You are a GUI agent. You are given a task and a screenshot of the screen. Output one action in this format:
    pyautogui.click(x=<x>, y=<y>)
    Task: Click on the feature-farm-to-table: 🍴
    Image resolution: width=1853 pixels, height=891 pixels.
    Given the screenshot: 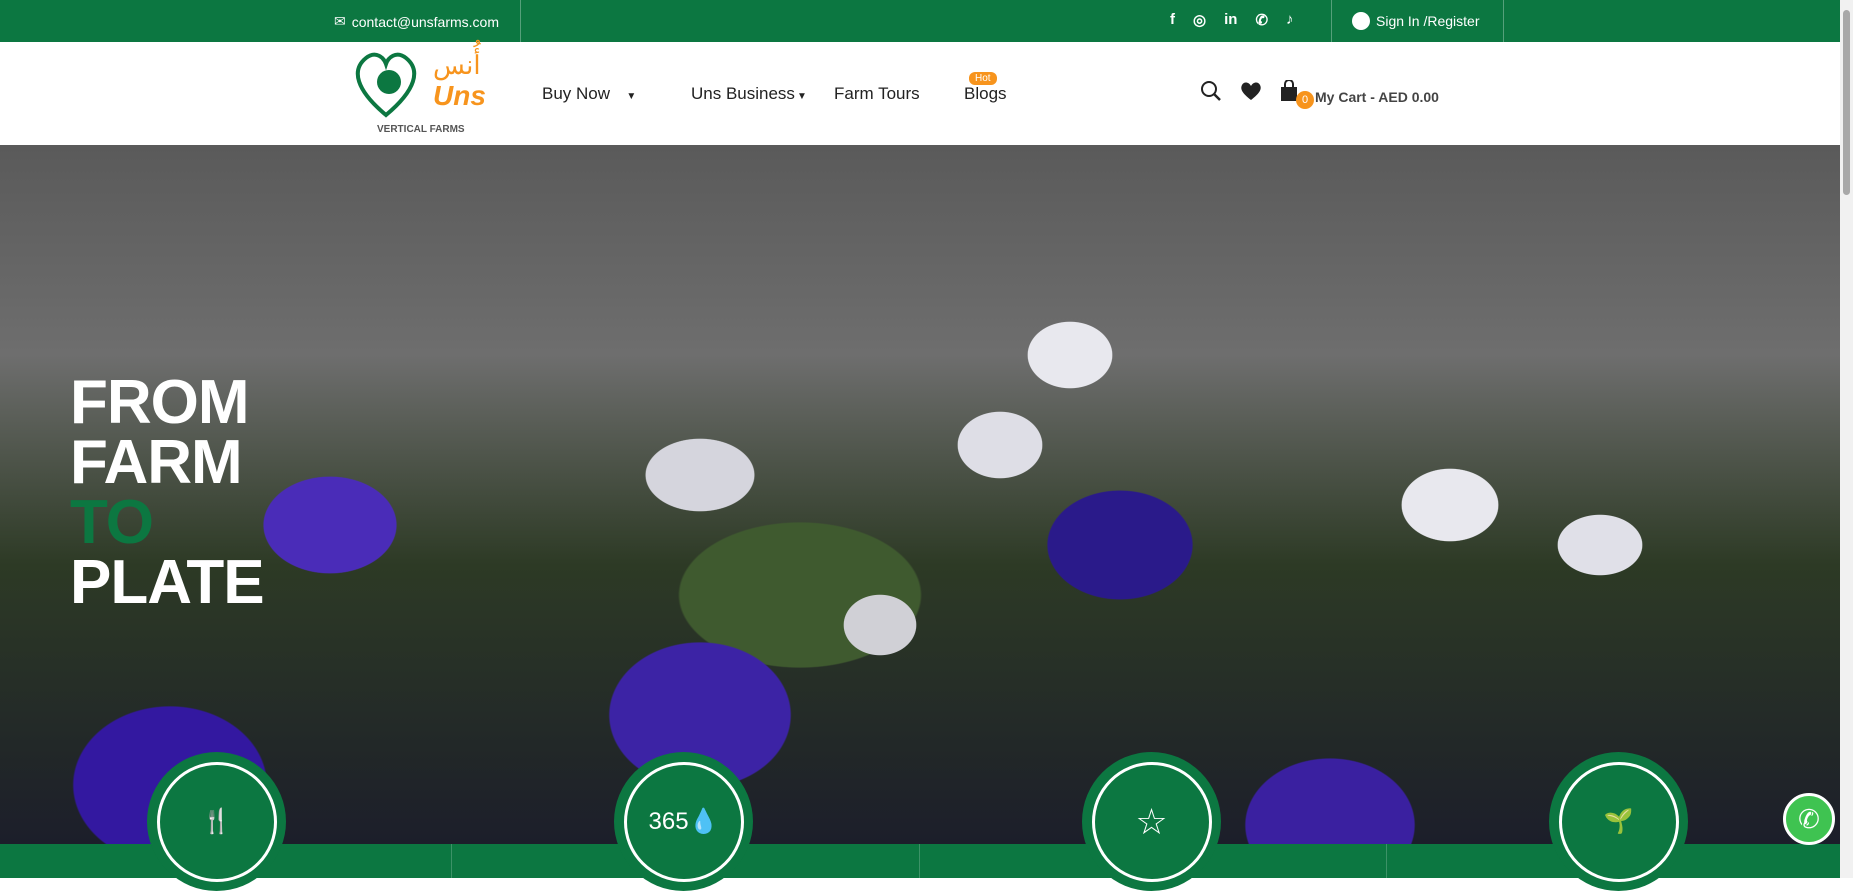 What is the action you would take?
    pyautogui.click(x=216, y=821)
    